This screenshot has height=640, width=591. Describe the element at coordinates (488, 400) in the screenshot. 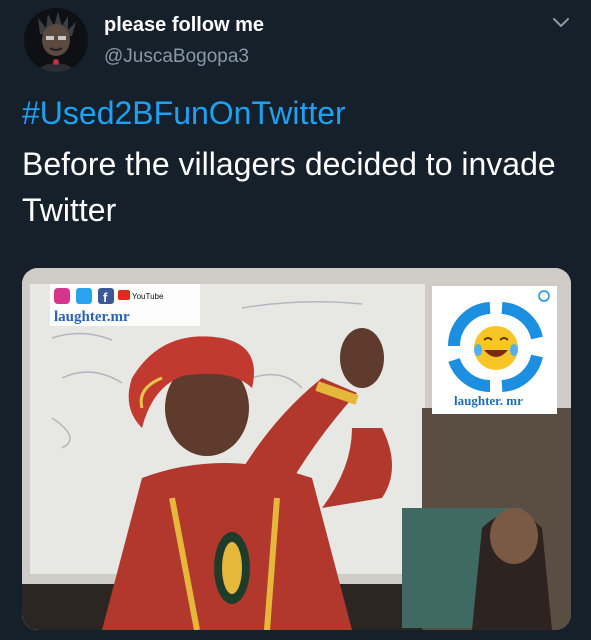

I see `watermark-logo-text: laughter. mr` at that location.